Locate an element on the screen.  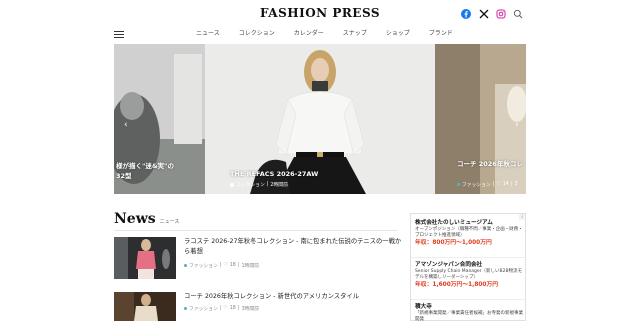
job-company: アマゾンジャパン合同会社 is located at coordinates (469, 265).